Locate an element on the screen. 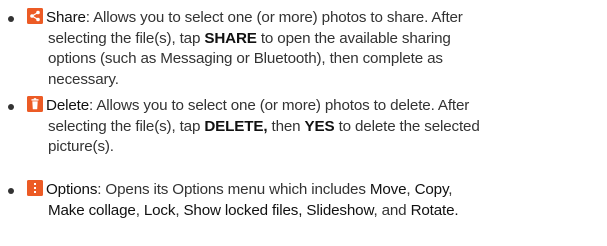 The height and width of the screenshot is (246, 607). yes-keyword: YES is located at coordinates (319, 126).